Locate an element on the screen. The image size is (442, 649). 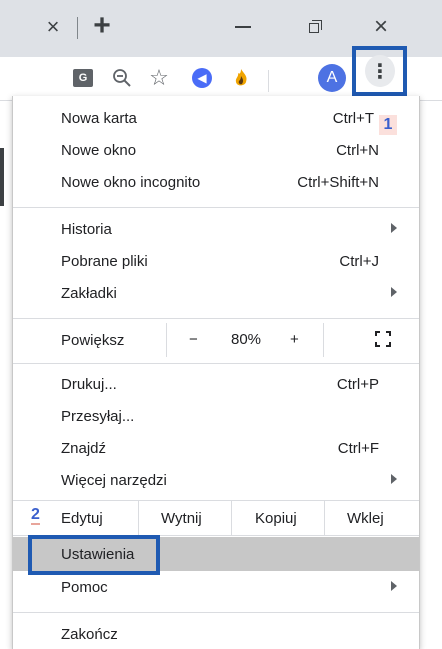
profile-avatar: A is located at coordinates (332, 78).